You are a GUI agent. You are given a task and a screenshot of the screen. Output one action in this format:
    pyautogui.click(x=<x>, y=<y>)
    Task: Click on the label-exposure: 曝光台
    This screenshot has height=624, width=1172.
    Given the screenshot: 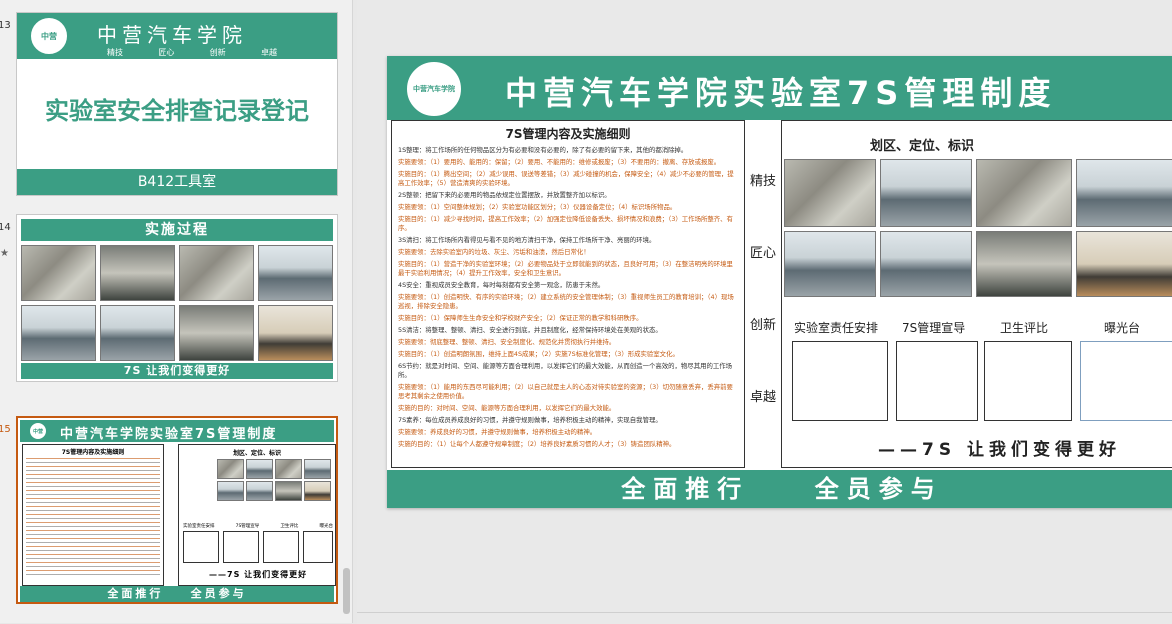 What is the action you would take?
    pyautogui.click(x=1122, y=328)
    